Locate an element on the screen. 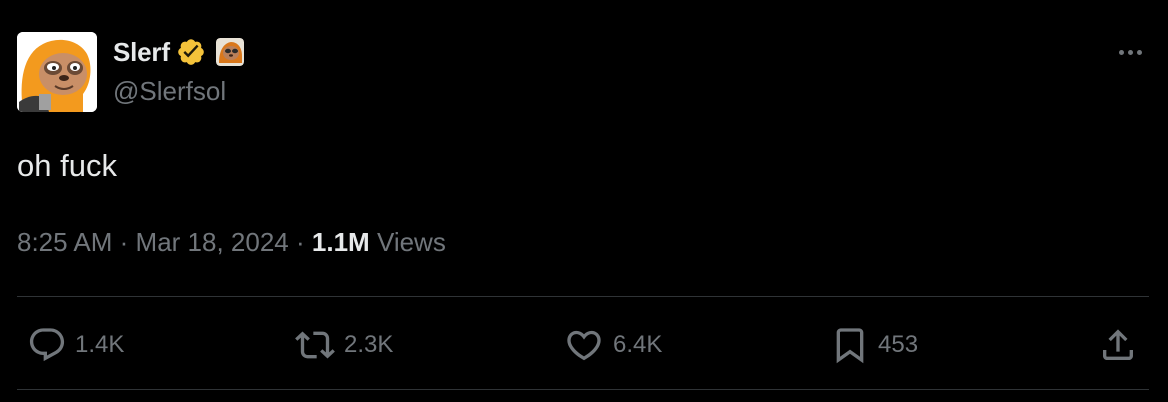  like-count: 6.4K is located at coordinates (638, 344).